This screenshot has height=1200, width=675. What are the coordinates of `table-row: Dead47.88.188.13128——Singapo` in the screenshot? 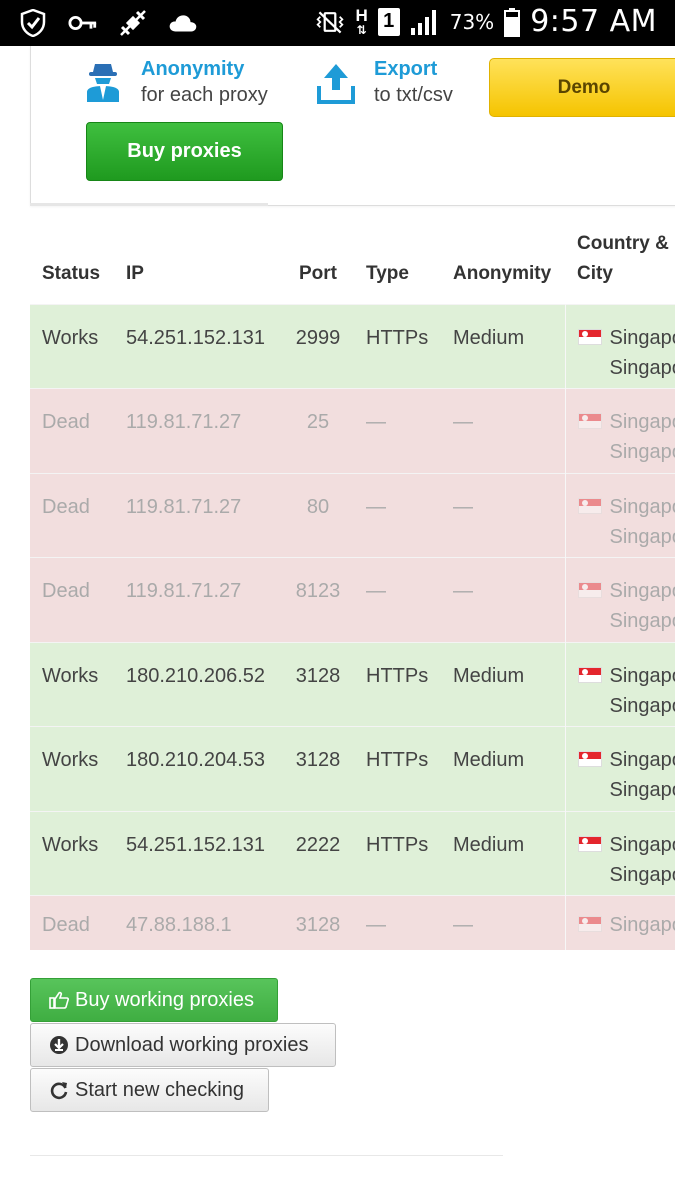 It's located at (352, 922).